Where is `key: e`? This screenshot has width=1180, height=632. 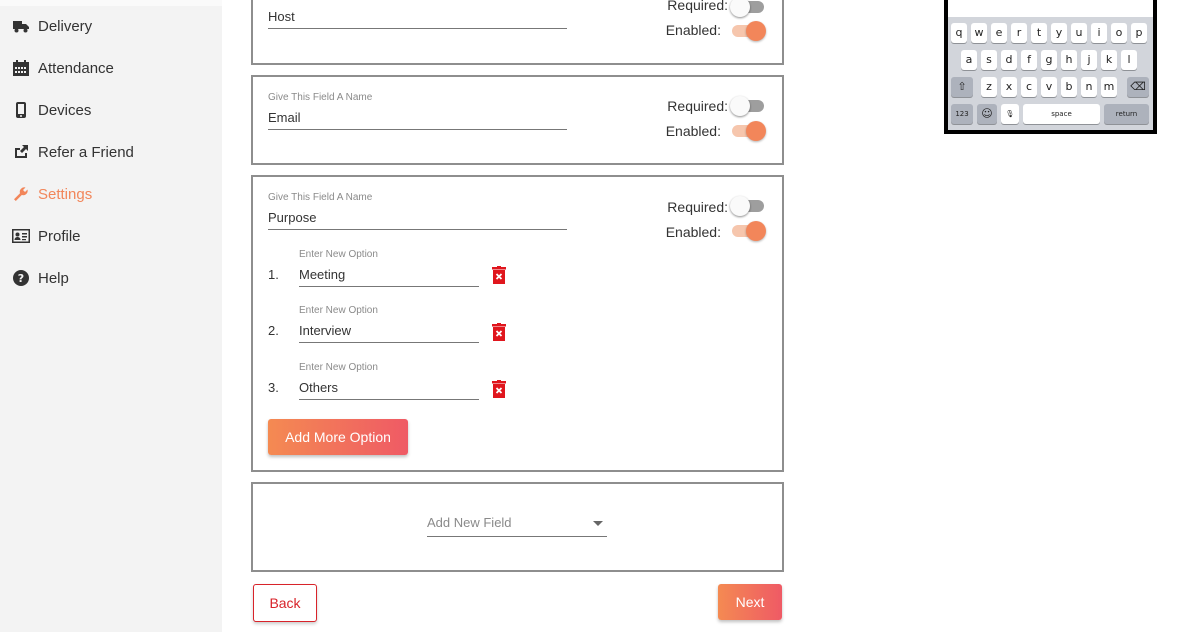 key: e is located at coordinates (999, 33).